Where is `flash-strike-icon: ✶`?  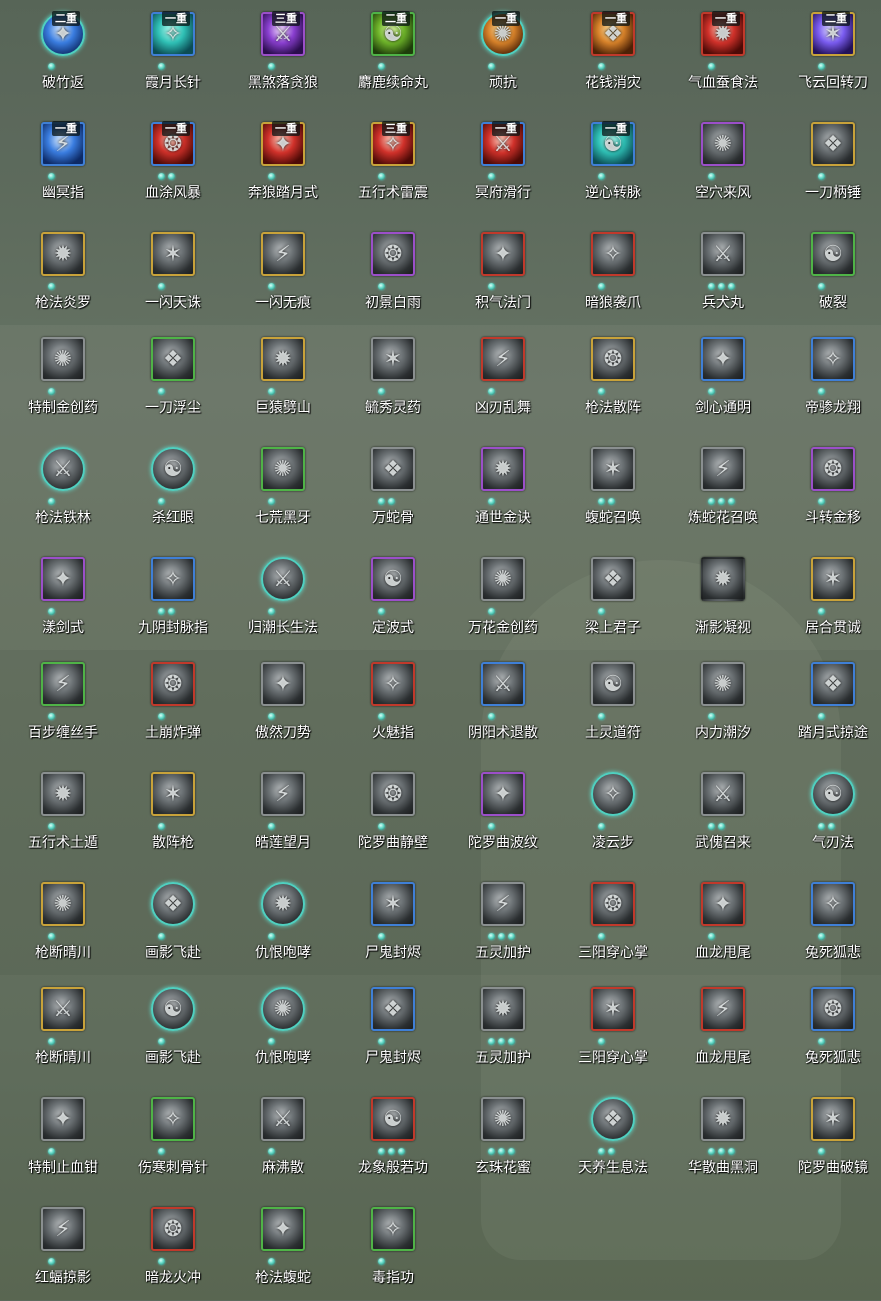 flash-strike-icon: ✶ is located at coordinates (173, 254).